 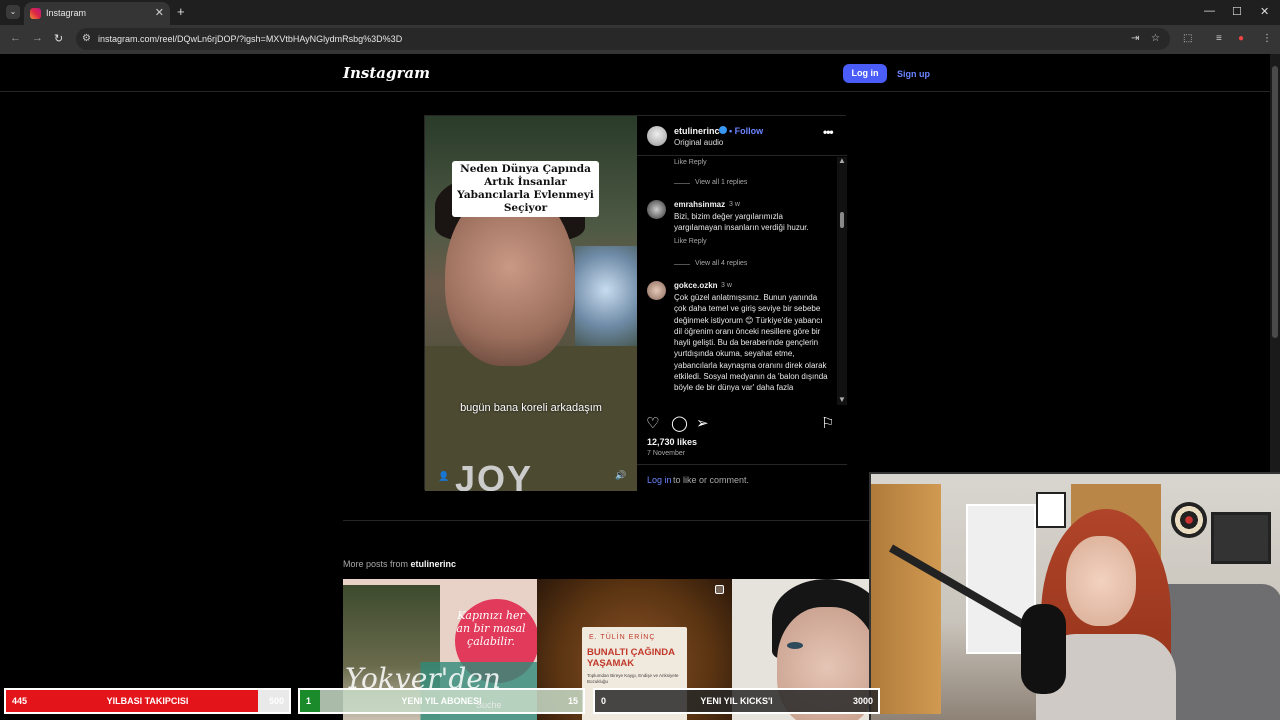 What do you see at coordinates (640, 12) in the screenshot?
I see `browser-tab-bar: ⌄ Instagram ✕ + — ☐ ✕` at bounding box center [640, 12].